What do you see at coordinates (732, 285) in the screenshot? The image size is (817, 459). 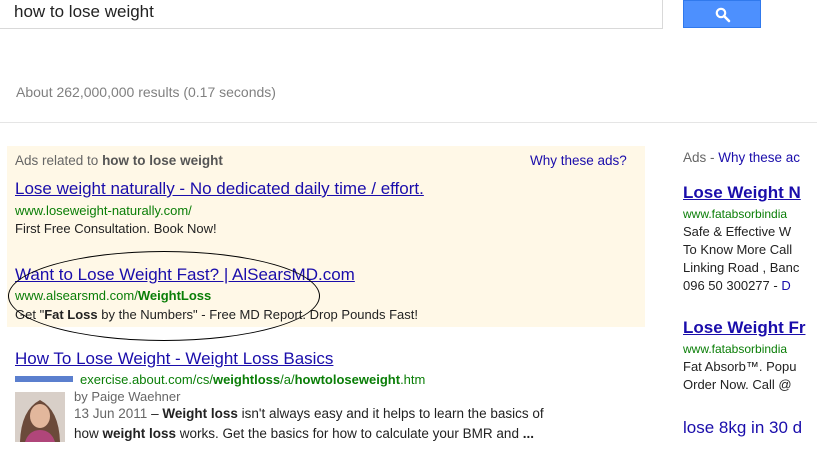 I see `right-ad-phone: 096 50 300277 -` at bounding box center [732, 285].